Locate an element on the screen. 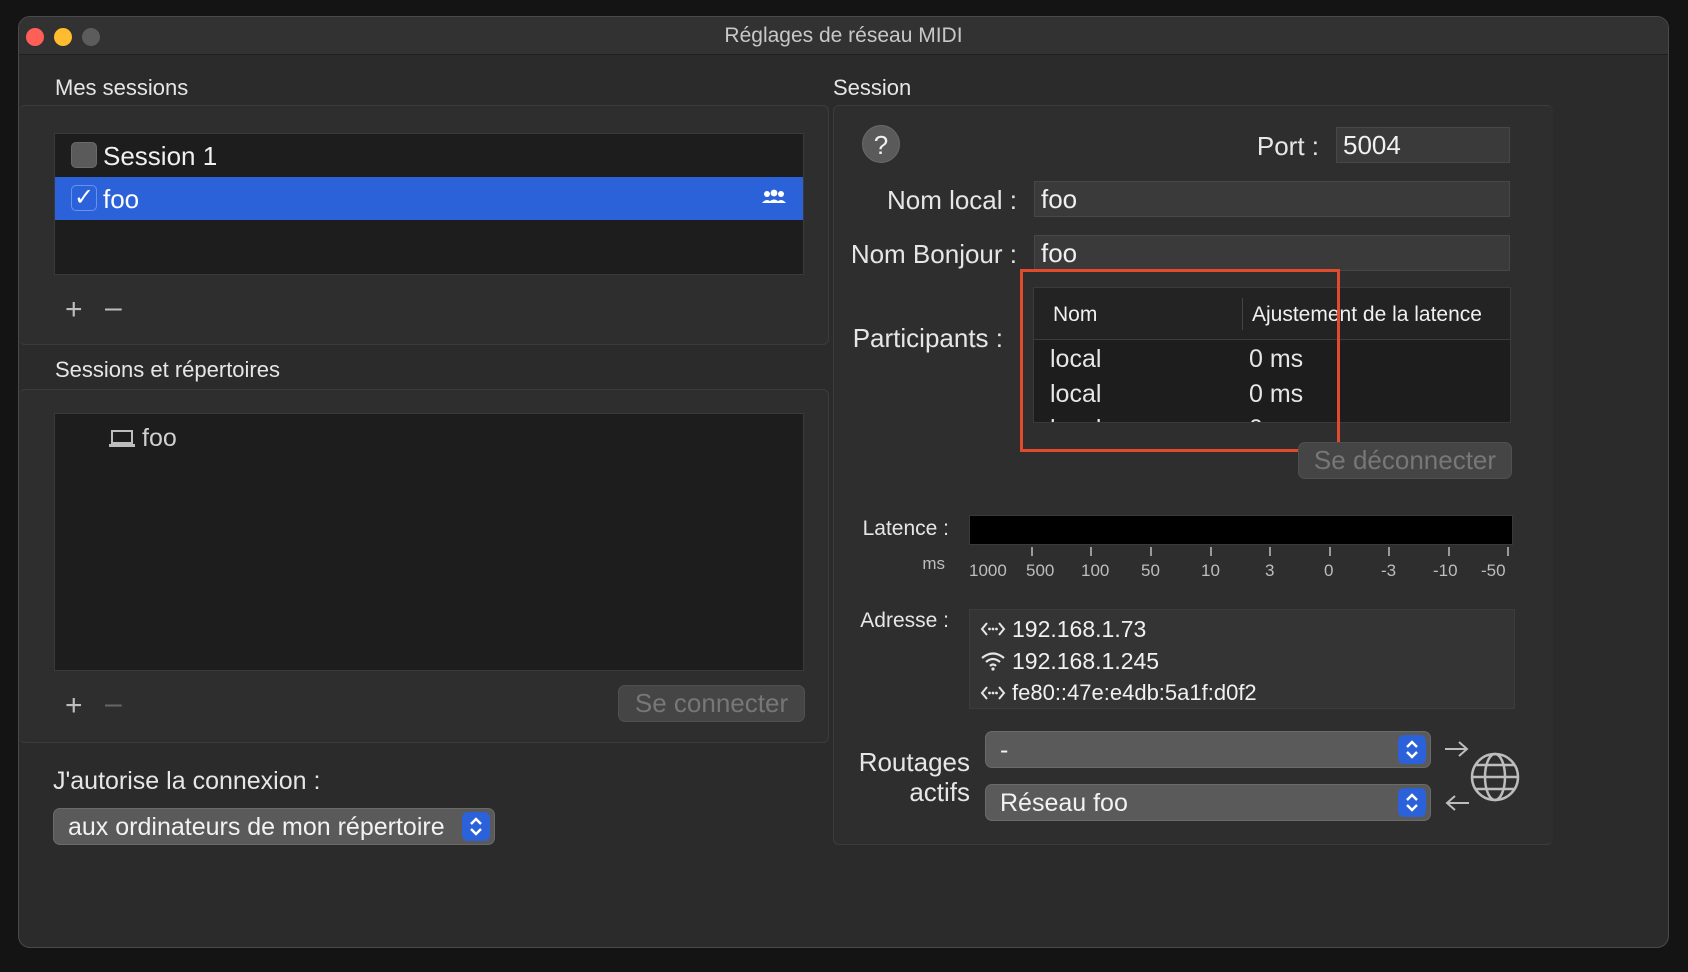  globe-icon is located at coordinates (1495, 777).